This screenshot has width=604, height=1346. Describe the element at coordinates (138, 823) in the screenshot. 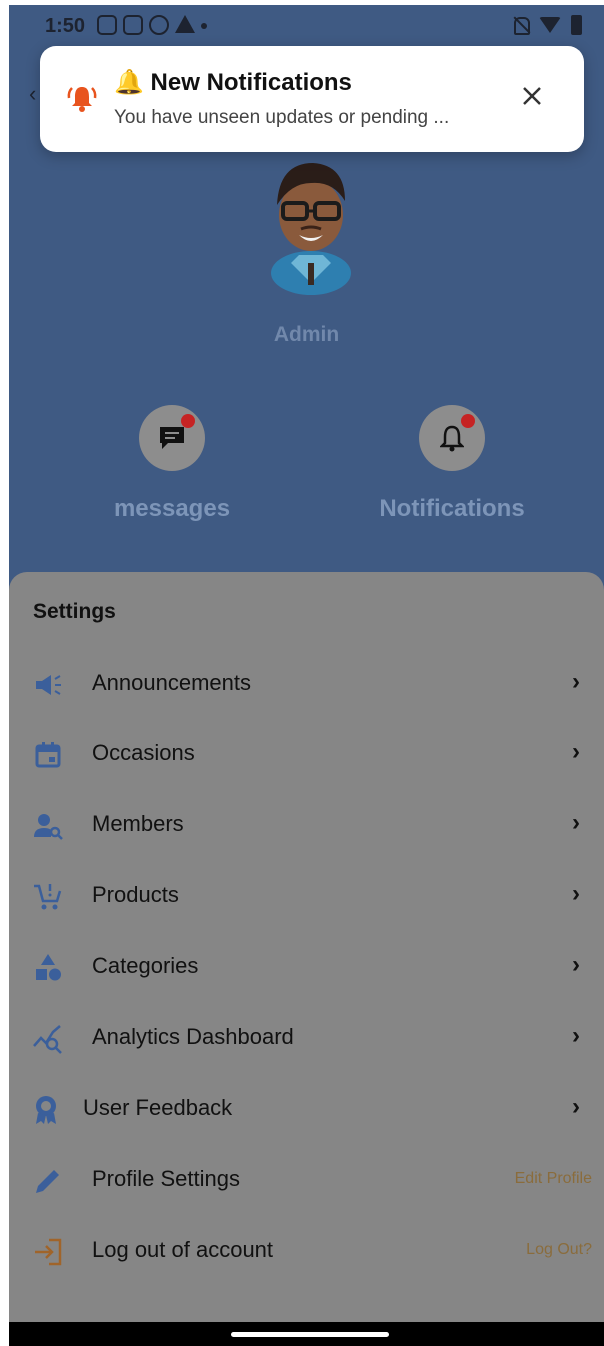

I see `settings-item-label: Members` at that location.